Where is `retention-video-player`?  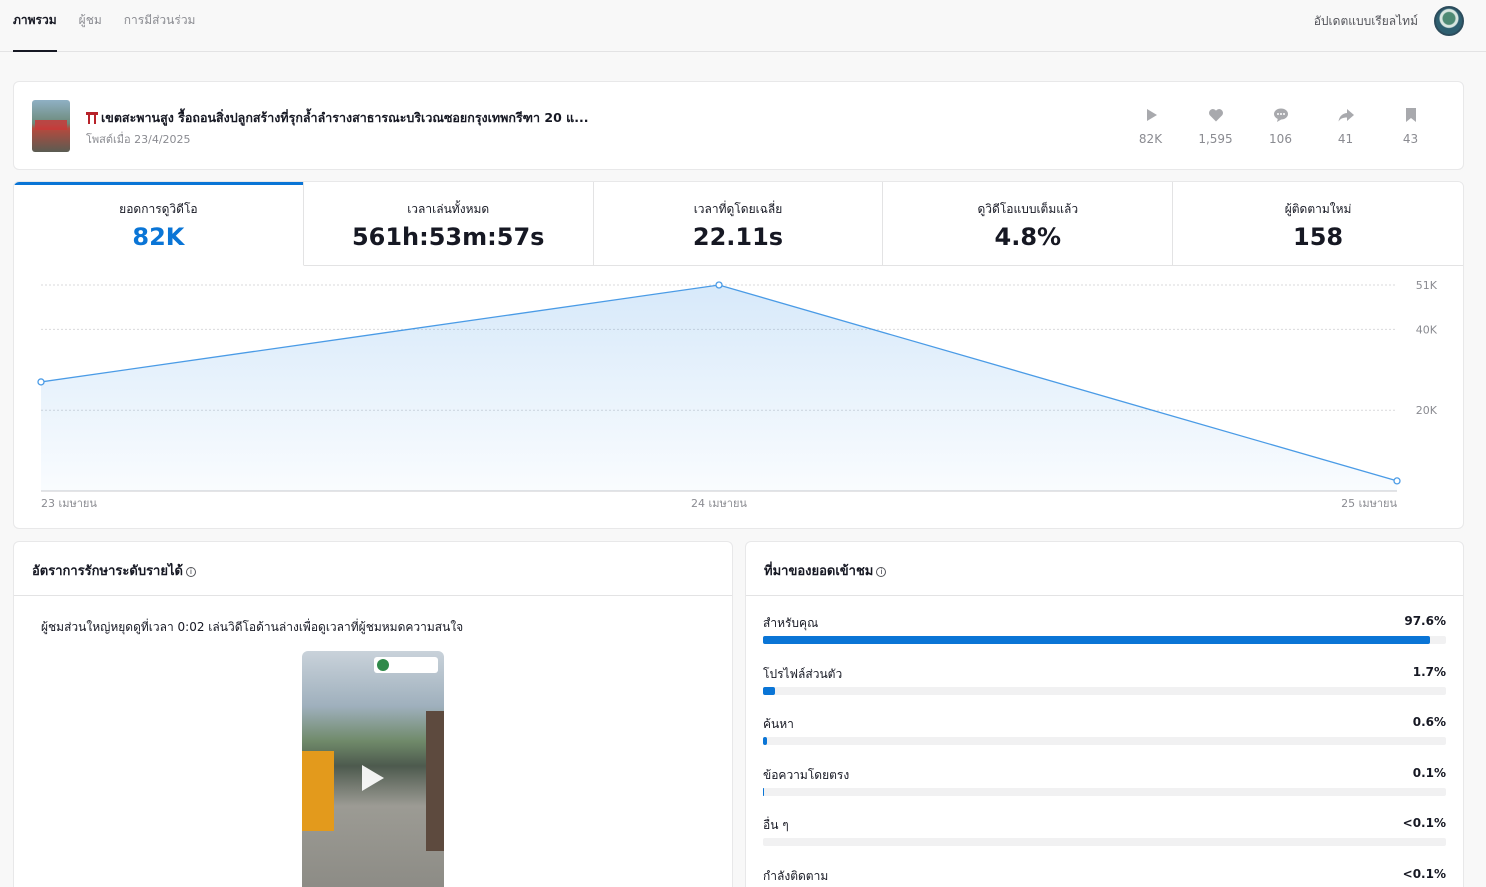 retention-video-player is located at coordinates (373, 769).